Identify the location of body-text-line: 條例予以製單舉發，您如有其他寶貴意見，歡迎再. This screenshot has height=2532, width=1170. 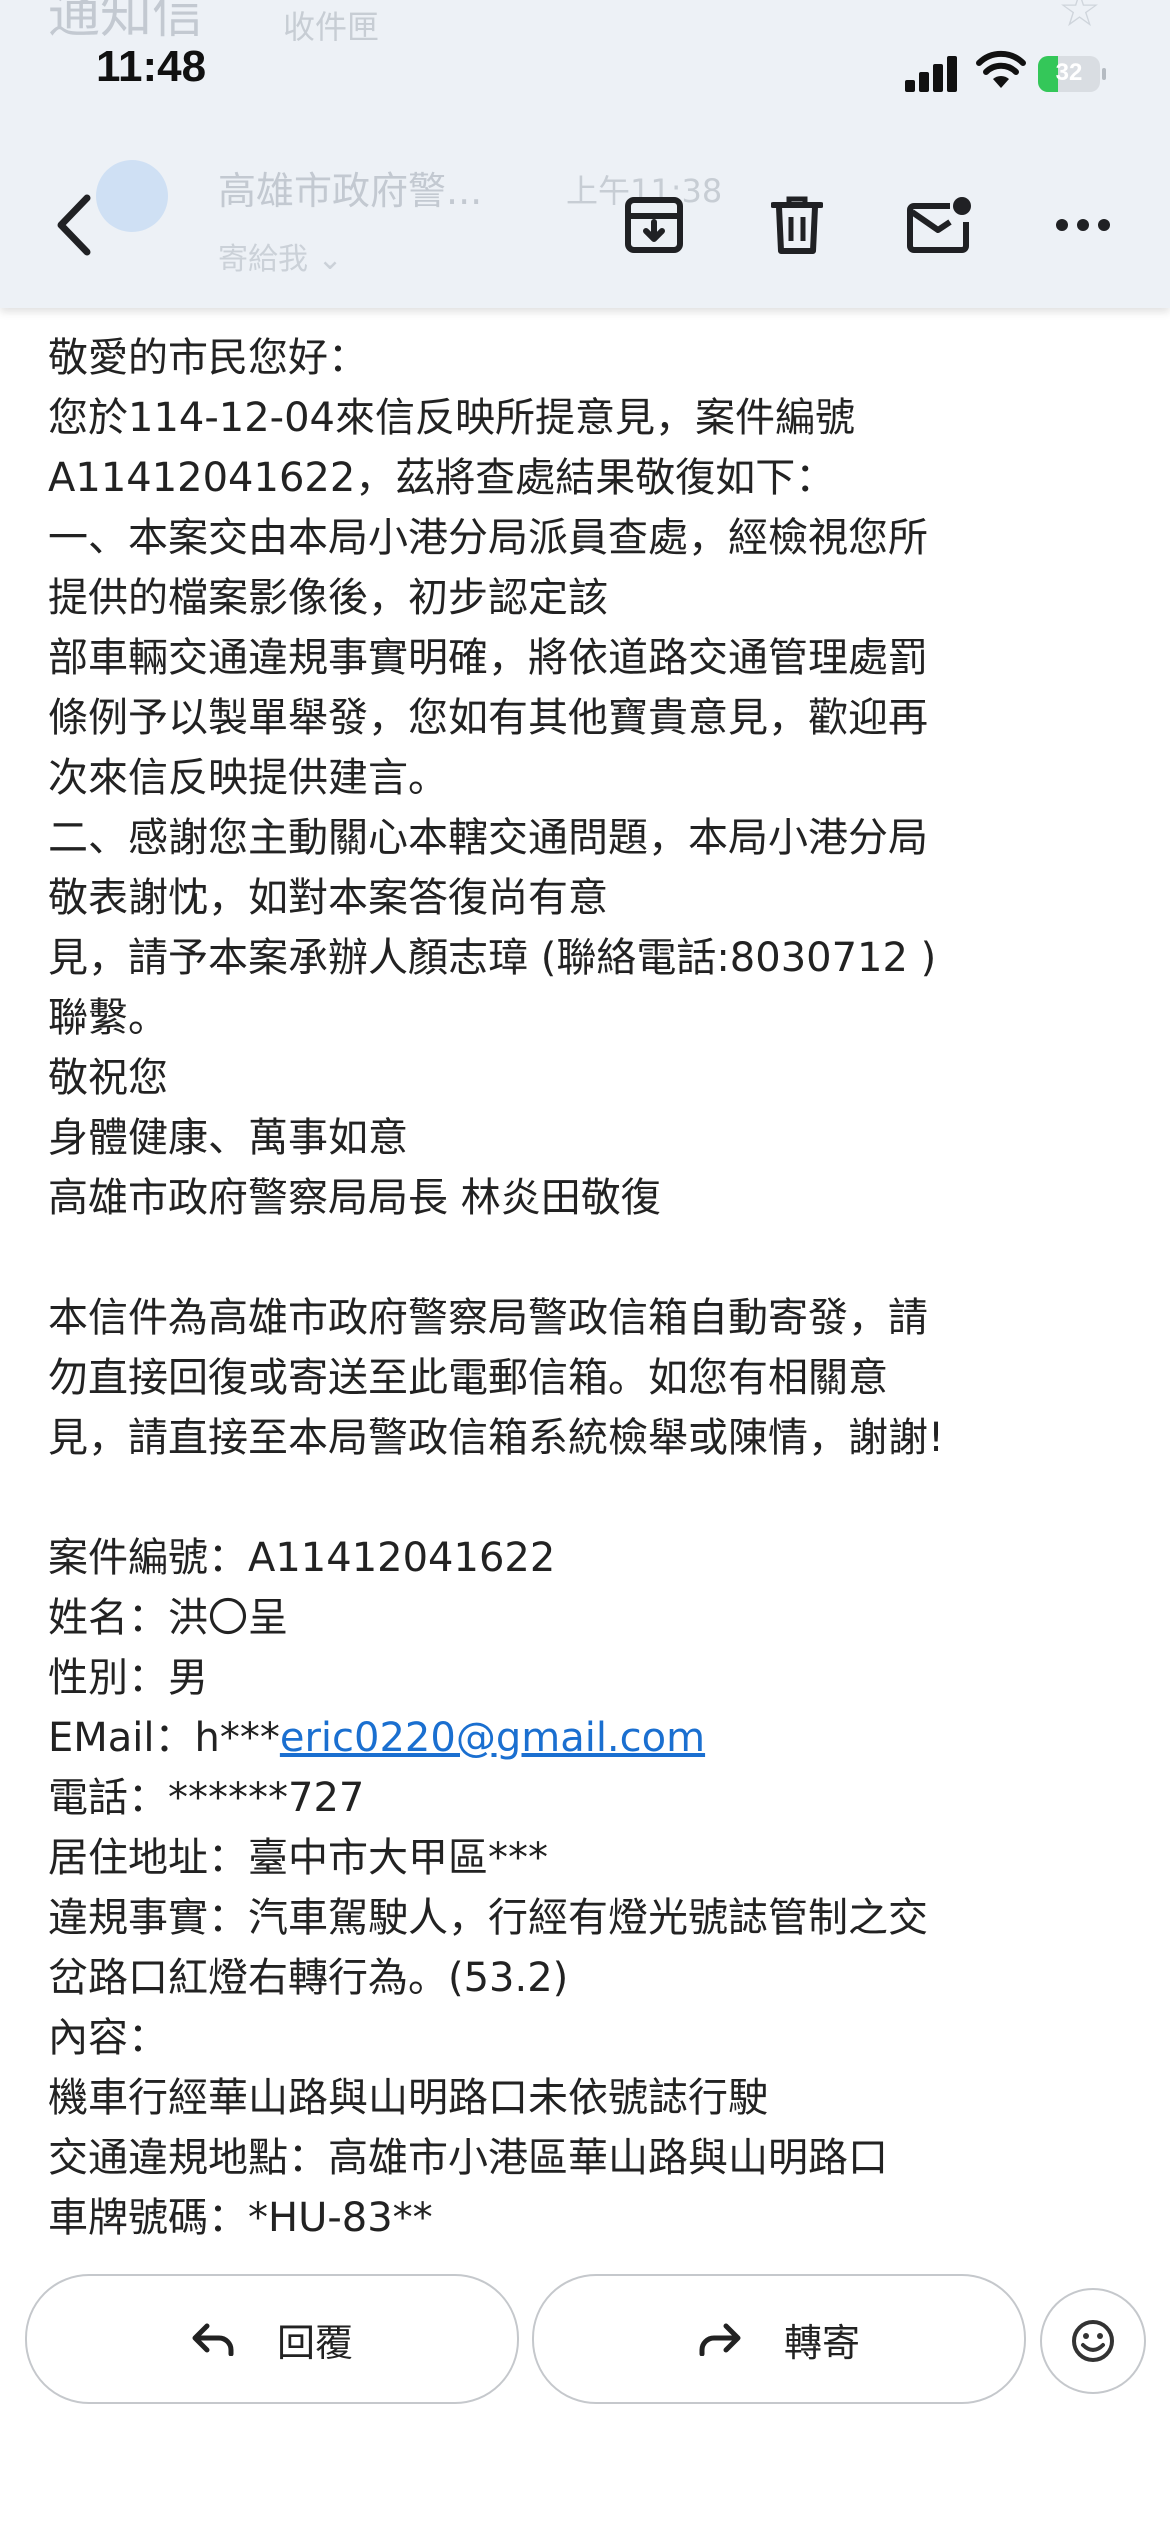
(488, 718).